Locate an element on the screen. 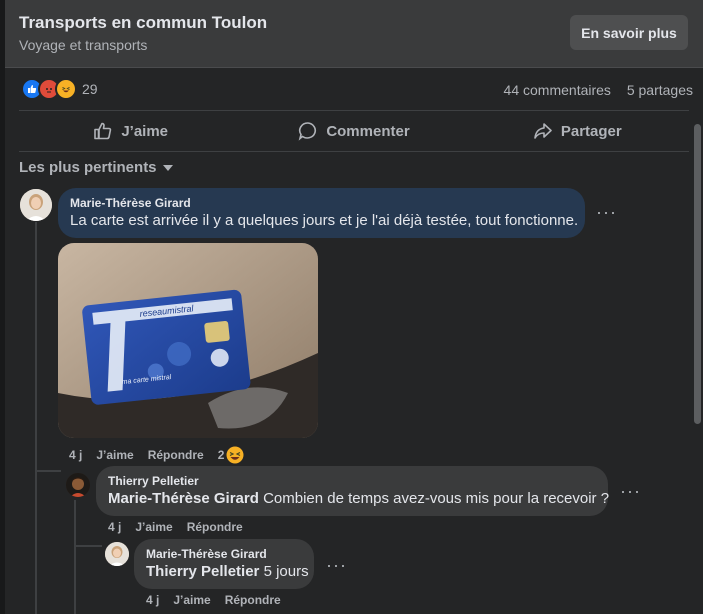 This screenshot has height=614, width=703. reply-text: 5 jours is located at coordinates (286, 571).